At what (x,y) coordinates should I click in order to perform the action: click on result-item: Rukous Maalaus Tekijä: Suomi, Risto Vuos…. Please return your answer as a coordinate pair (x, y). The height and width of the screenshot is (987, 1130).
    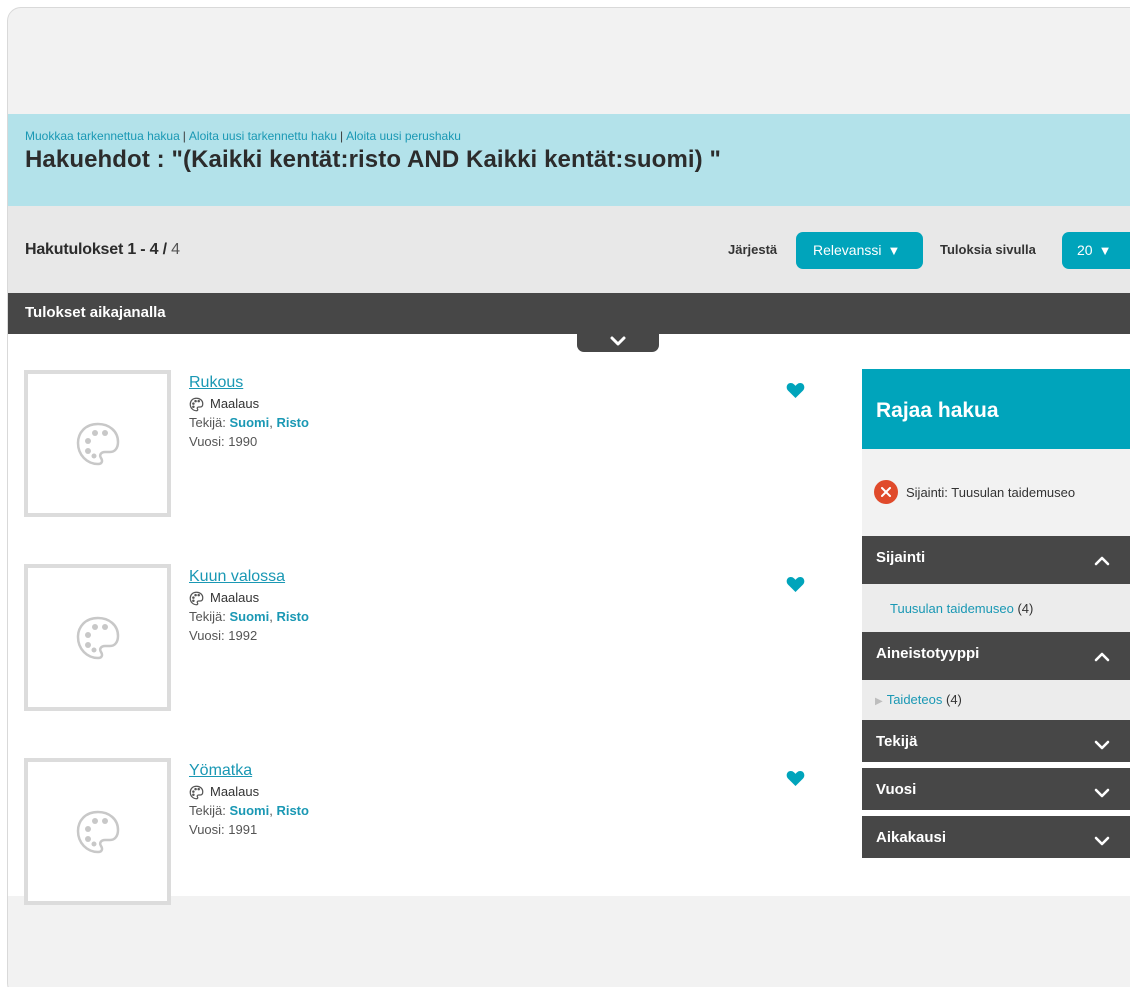
    Looking at the image, I should click on (418, 445).